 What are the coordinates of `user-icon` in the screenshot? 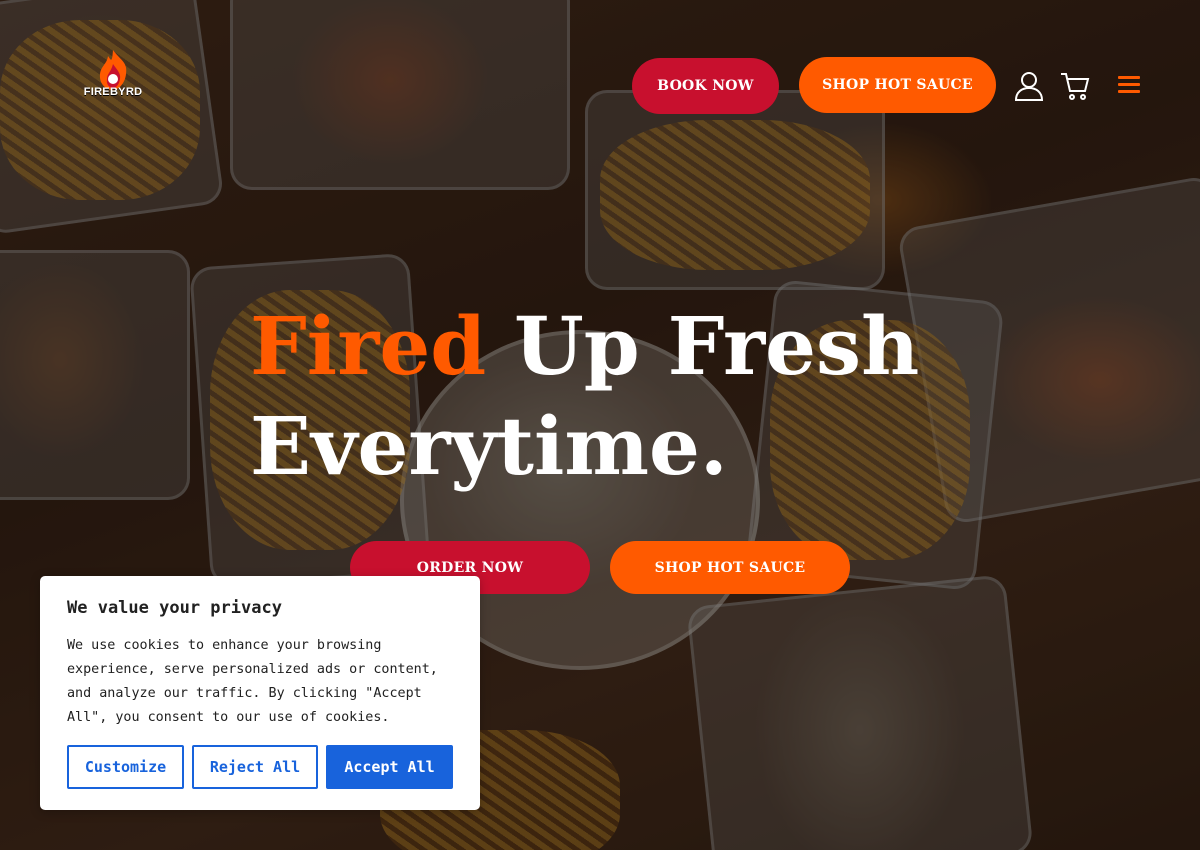 It's located at (1029, 86).